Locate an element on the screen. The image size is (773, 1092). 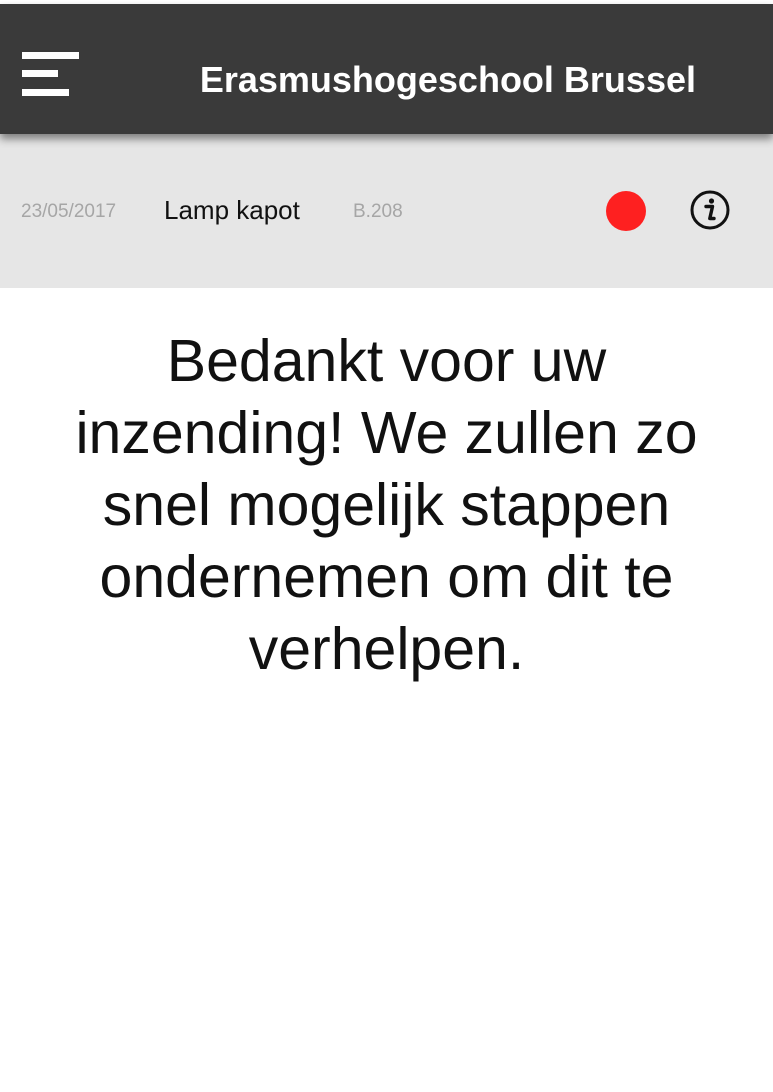
report-summary-row: 23/05/2017 Lamp kapot B.208 is located at coordinates (386, 211).